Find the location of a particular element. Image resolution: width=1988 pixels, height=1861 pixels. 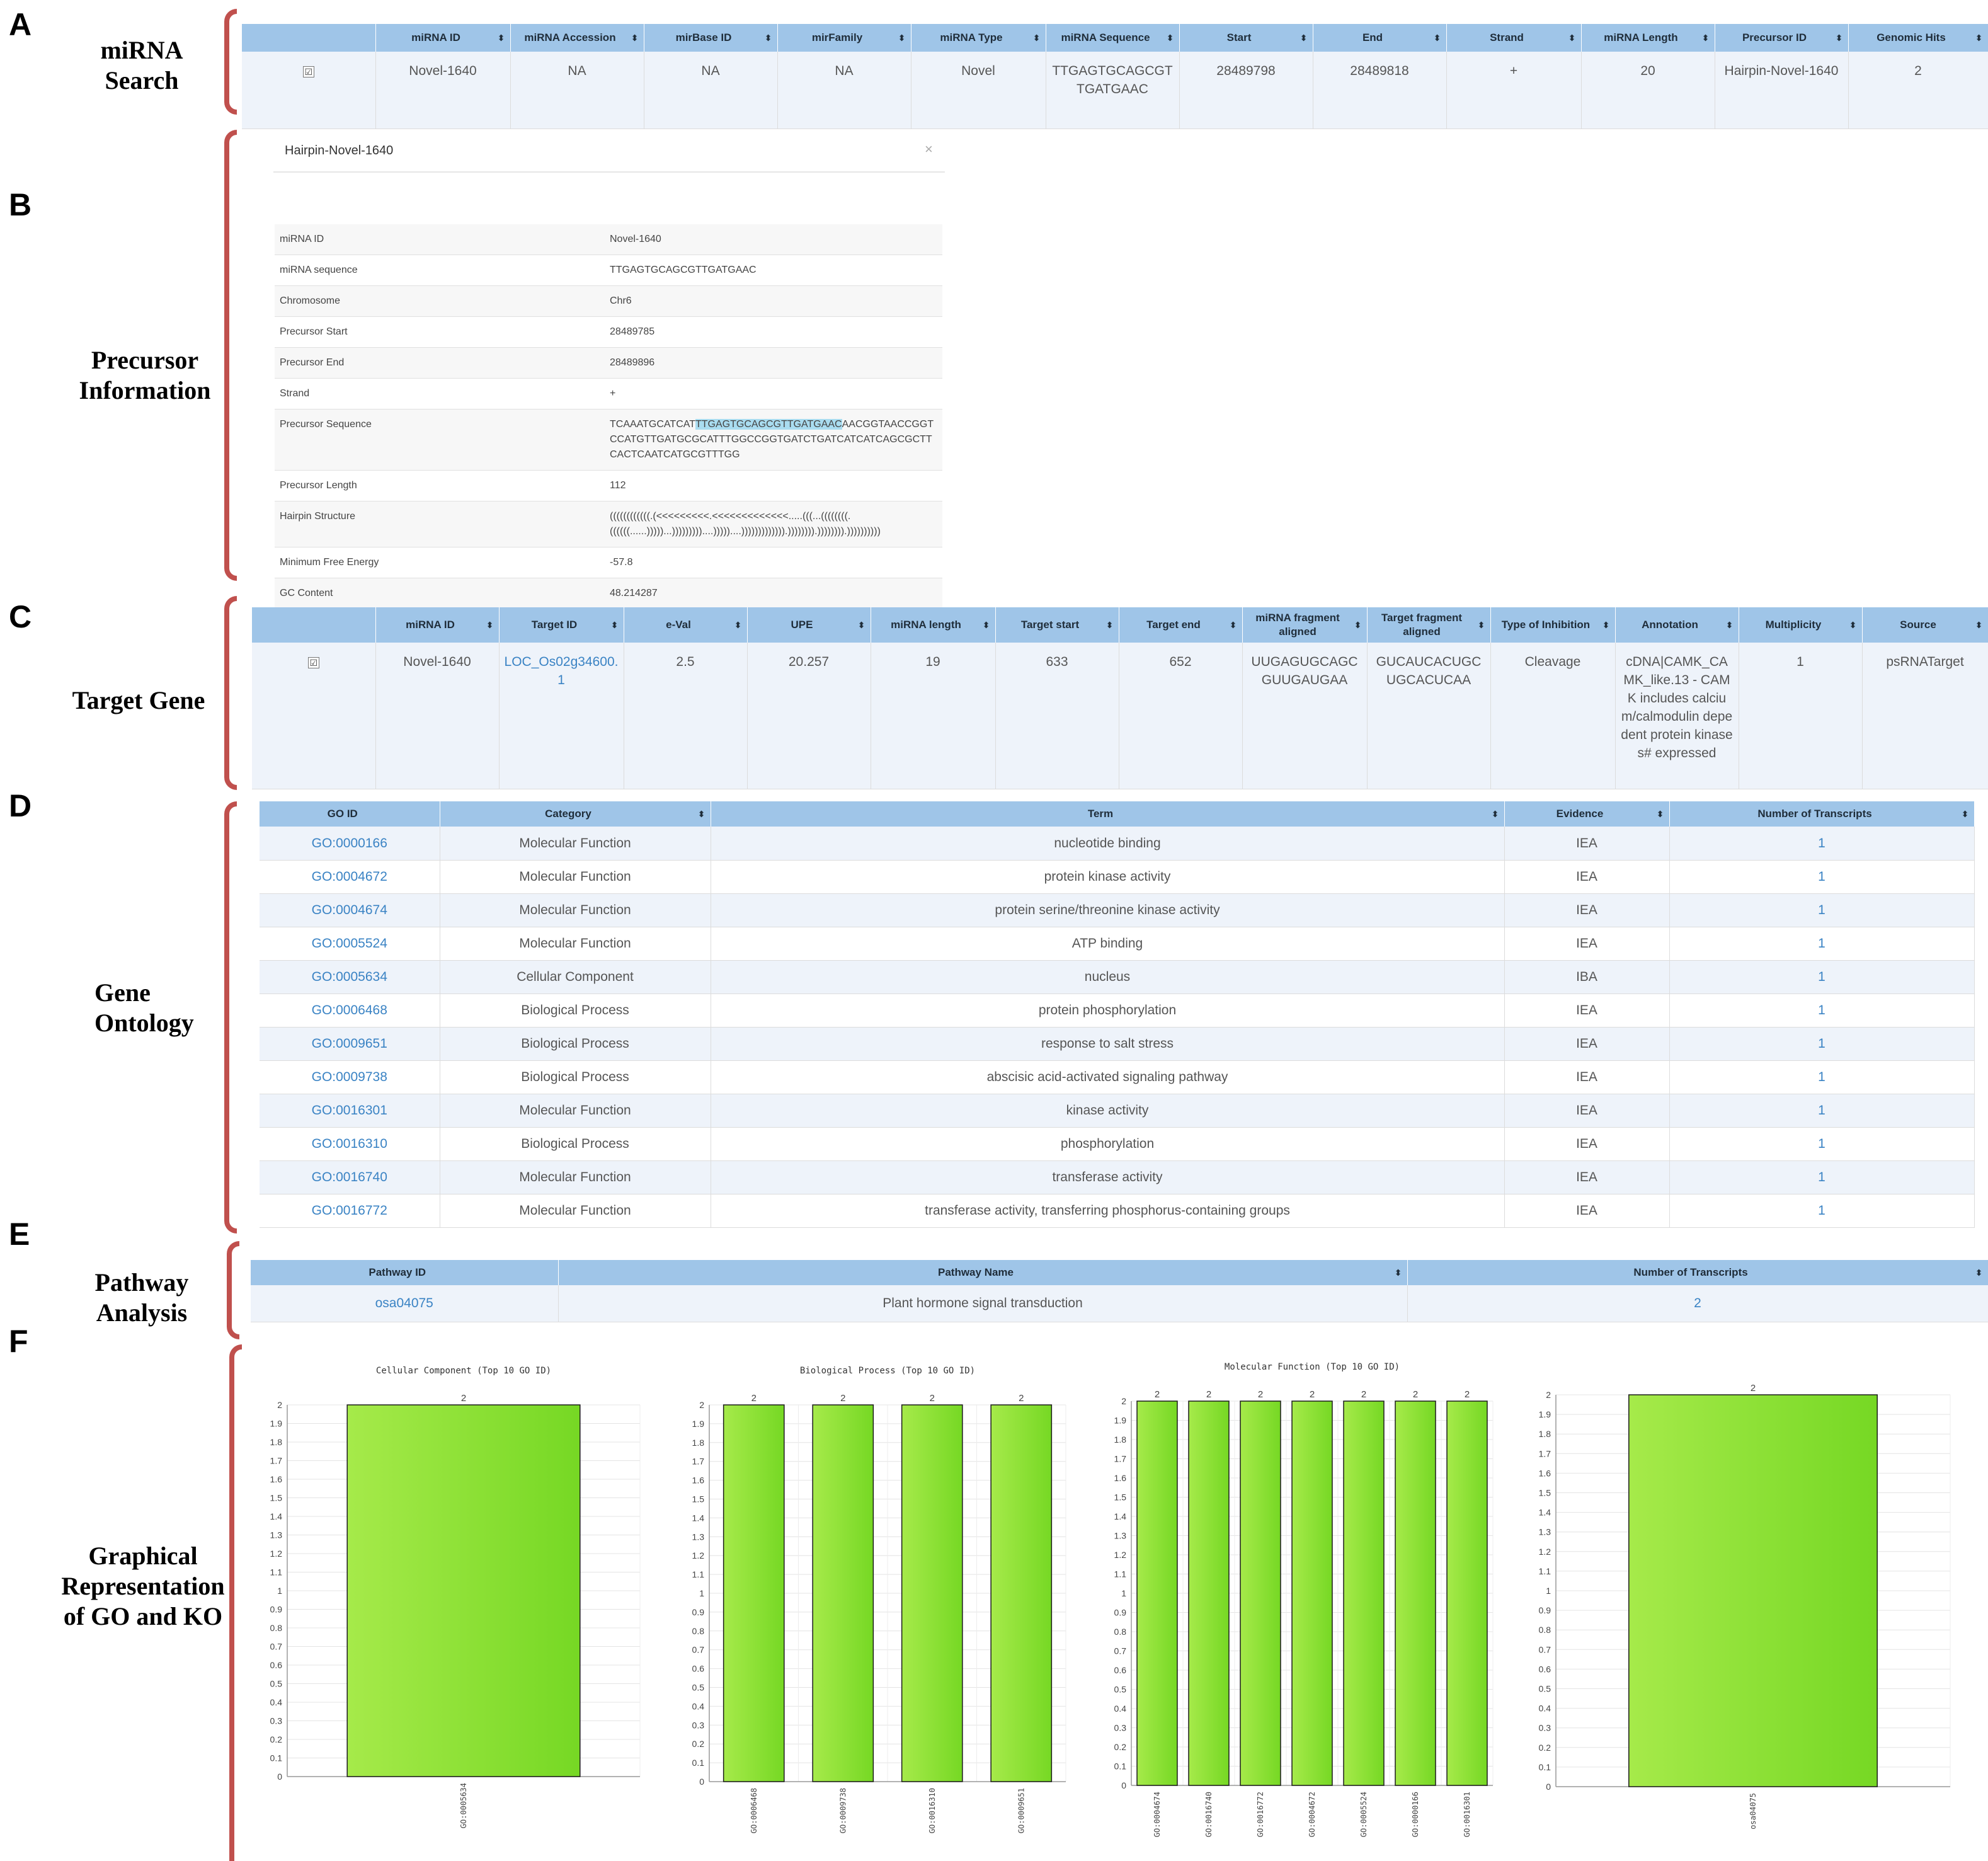

column-header-precursor-id: Precursor ID ⬍ is located at coordinates (1782, 38).